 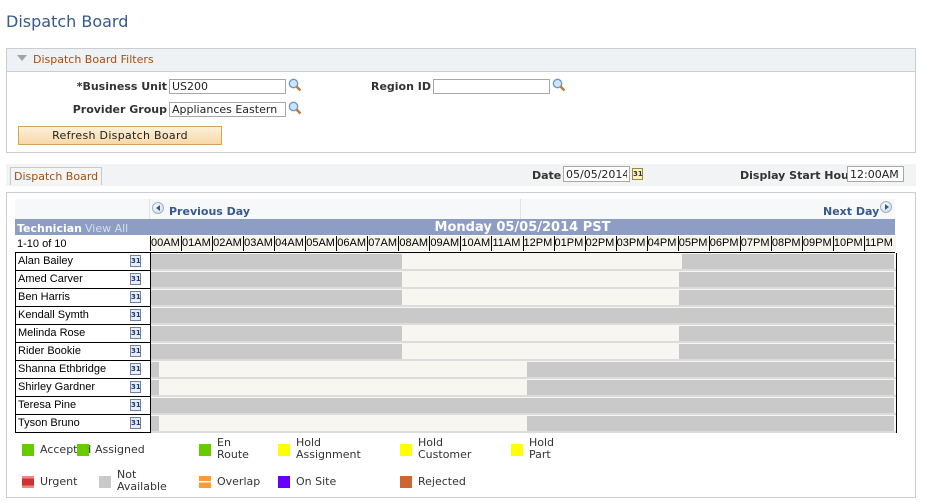 I want to click on date-calendar-icon: 31, so click(x=637, y=174).